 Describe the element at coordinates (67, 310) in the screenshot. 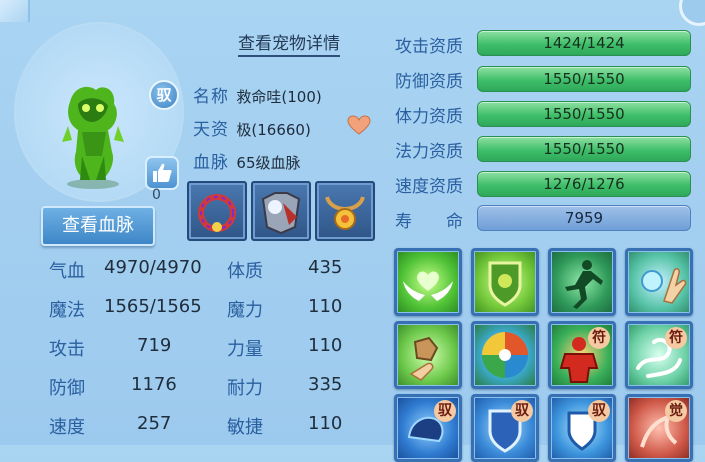

I see `stat-label: 魔法` at that location.